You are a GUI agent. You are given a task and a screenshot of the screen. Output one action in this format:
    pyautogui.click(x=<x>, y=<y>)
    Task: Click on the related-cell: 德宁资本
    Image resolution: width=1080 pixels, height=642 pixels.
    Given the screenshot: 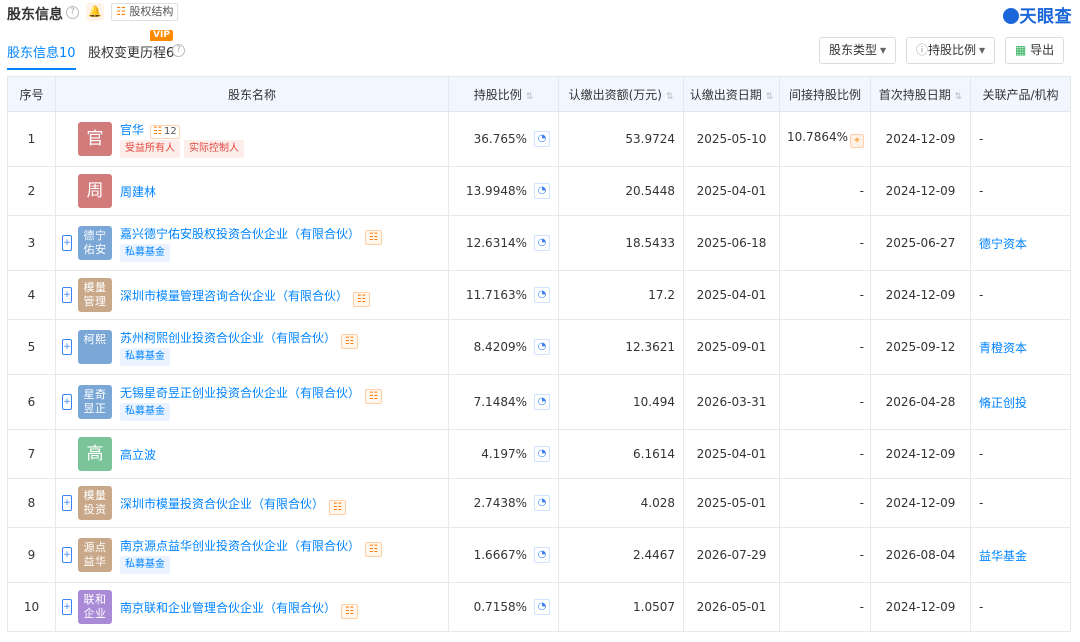 What is the action you would take?
    pyautogui.click(x=1020, y=243)
    